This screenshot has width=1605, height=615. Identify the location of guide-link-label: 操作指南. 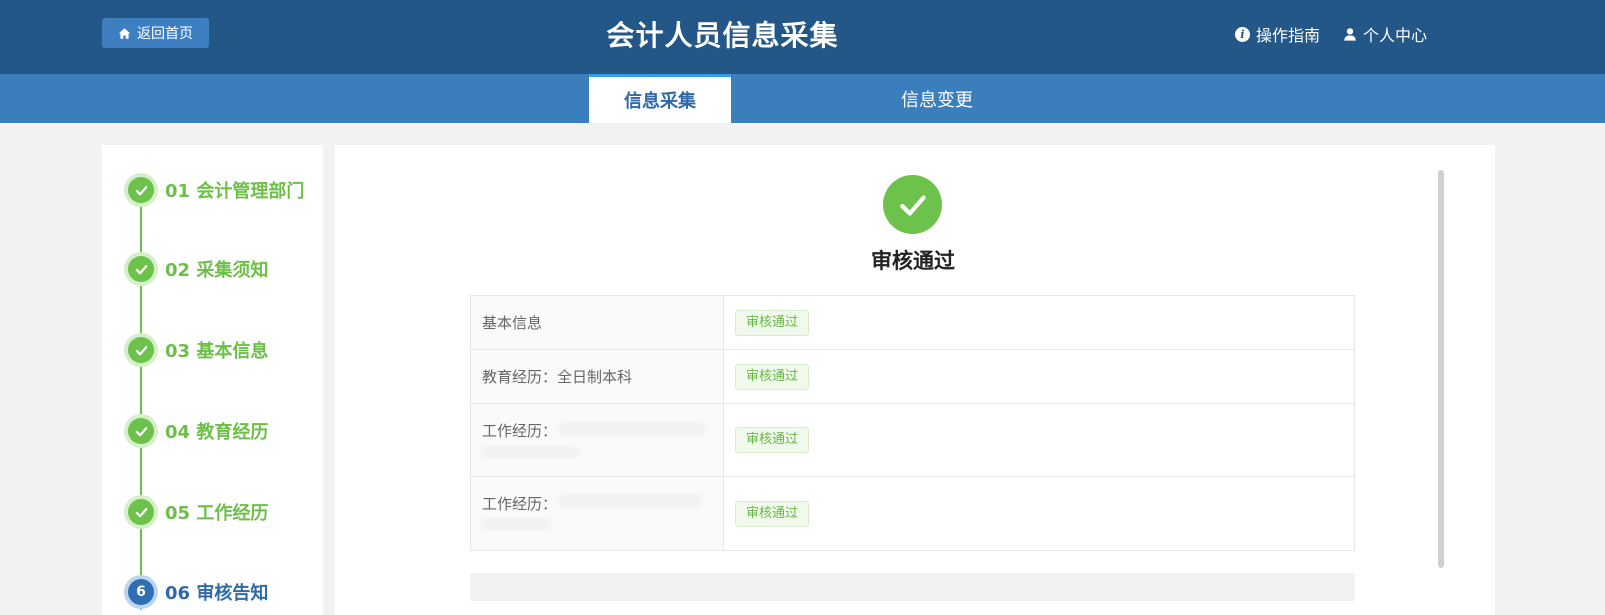
(1288, 35).